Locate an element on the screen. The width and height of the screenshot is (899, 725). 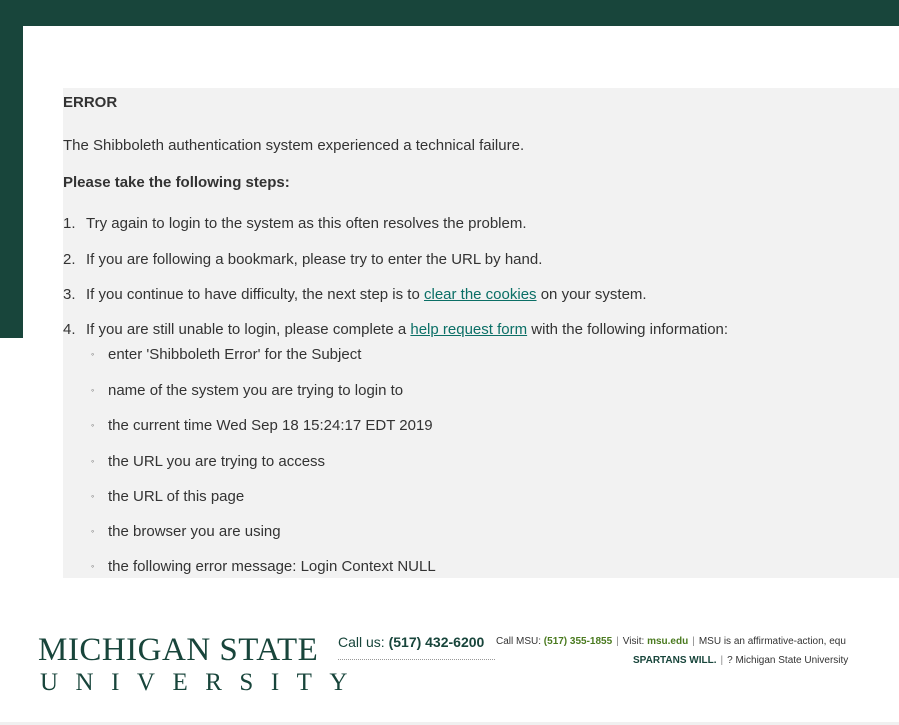
step-number: 3. is located at coordinates (69, 294).